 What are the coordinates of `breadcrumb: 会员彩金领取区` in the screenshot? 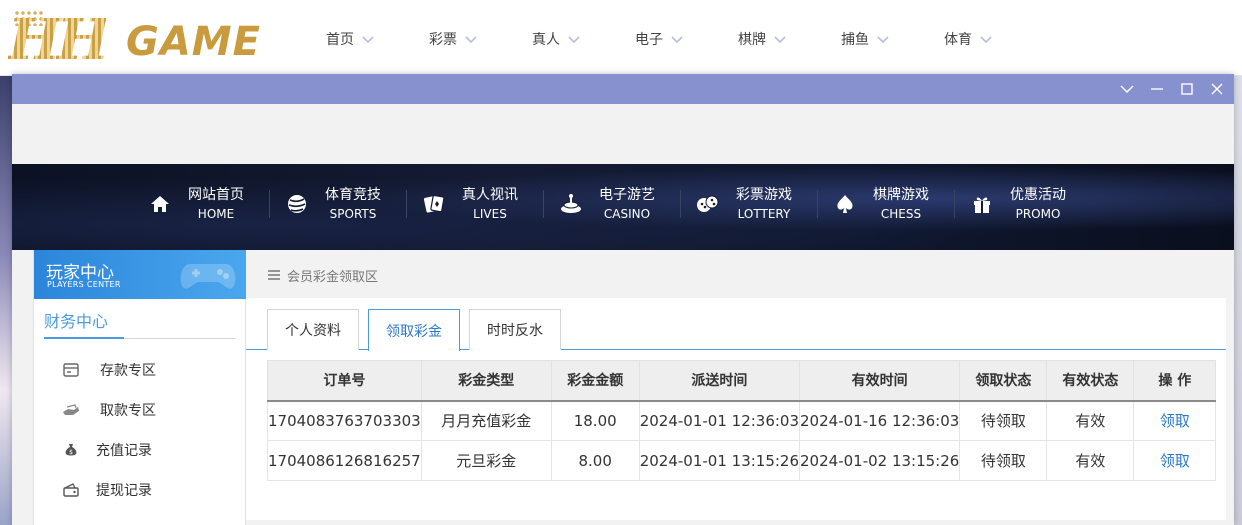 It's located at (323, 275).